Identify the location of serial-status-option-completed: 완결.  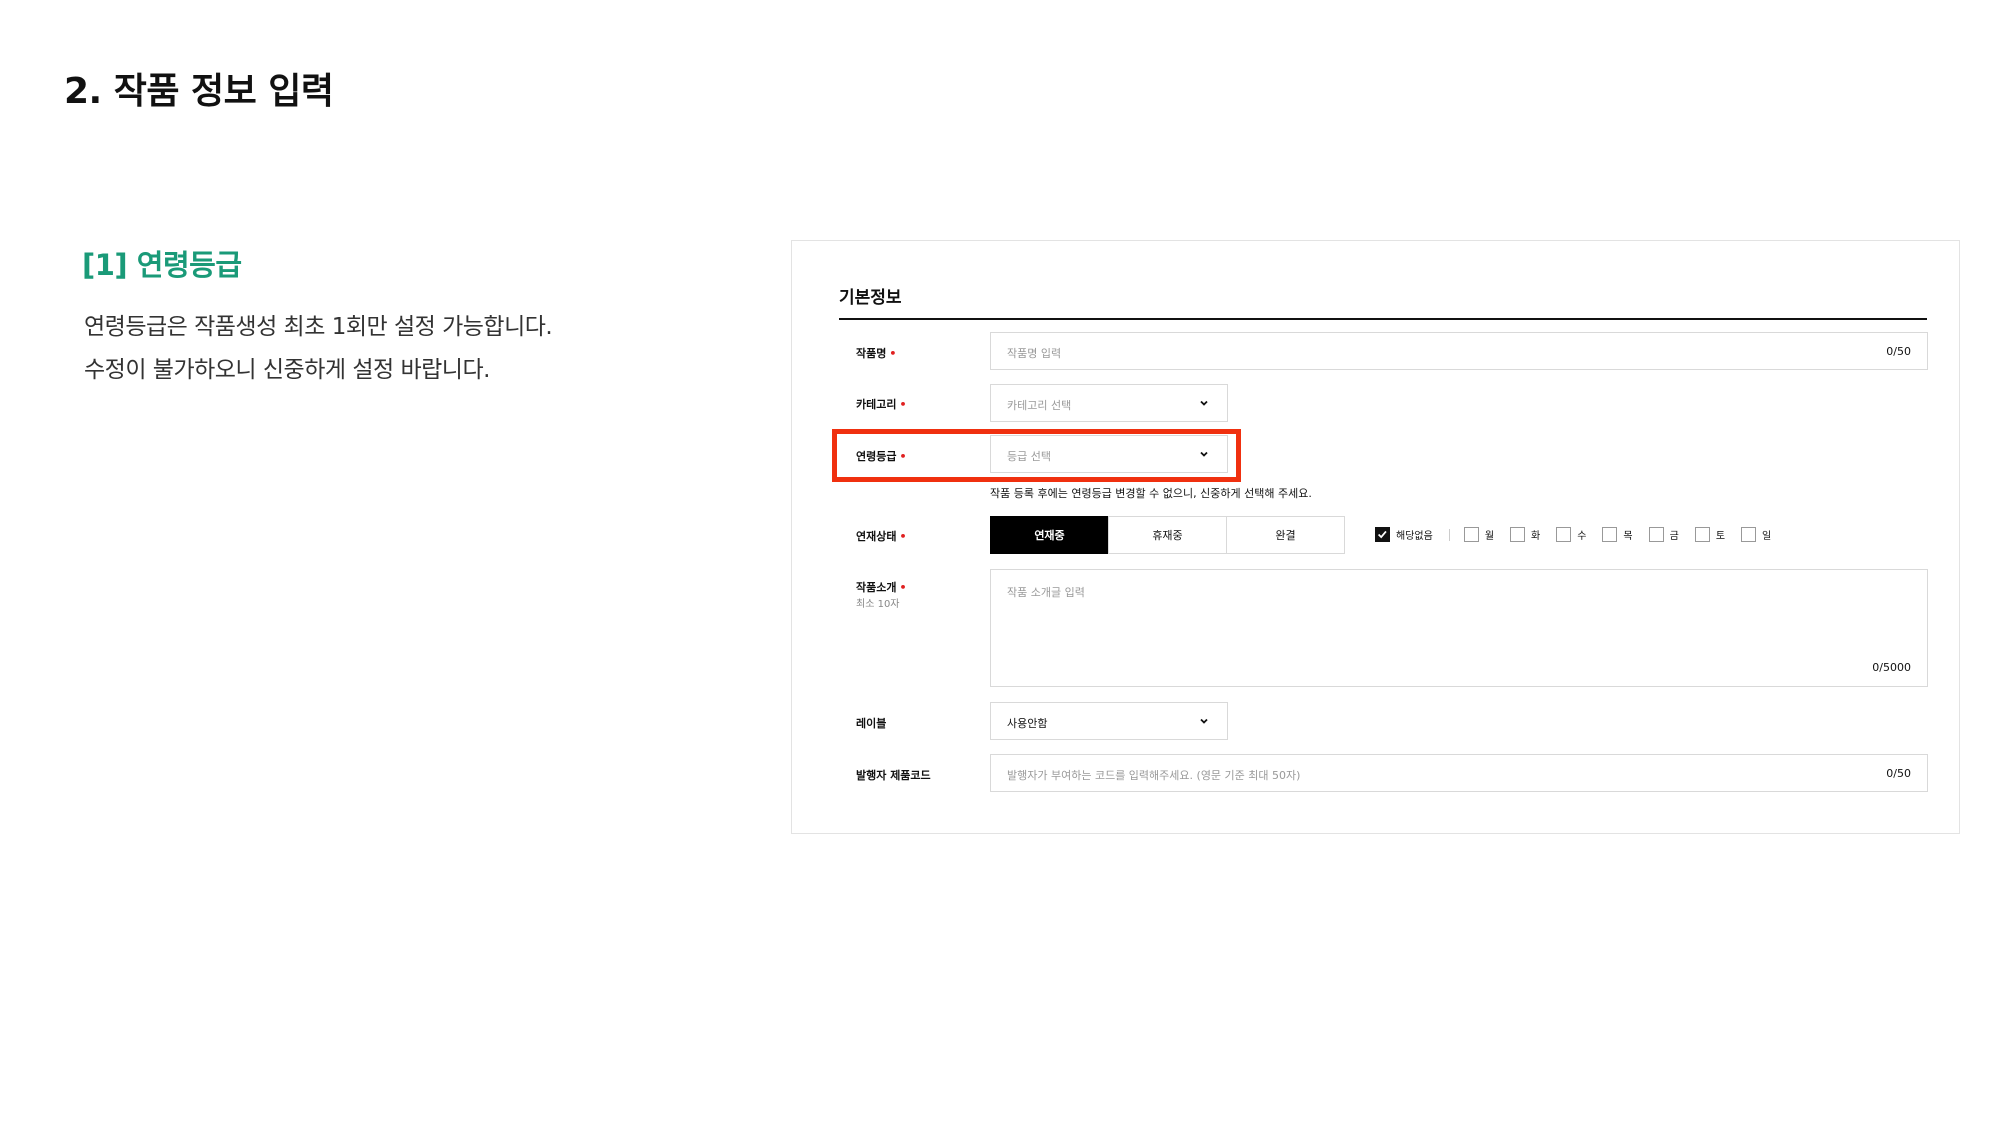
(1285, 535).